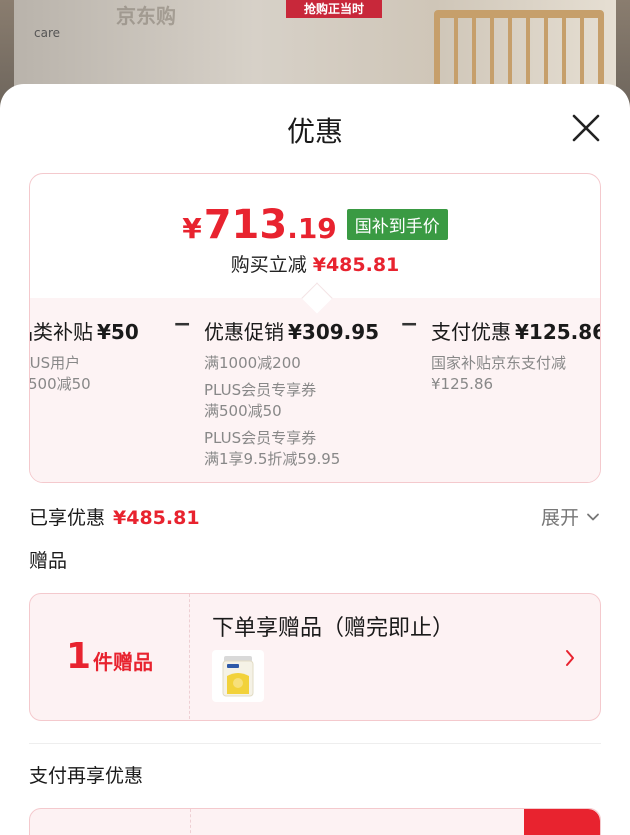 The width and height of the screenshot is (630, 835). I want to click on price-integer: 713, so click(245, 225).